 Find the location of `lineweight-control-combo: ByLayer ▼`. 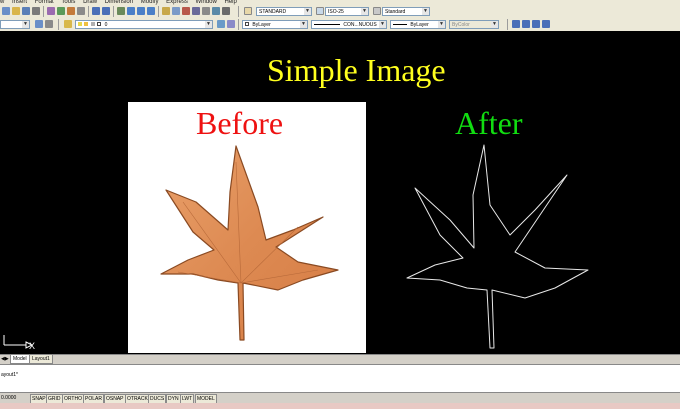

lineweight-control-combo: ByLayer ▼ is located at coordinates (418, 24).